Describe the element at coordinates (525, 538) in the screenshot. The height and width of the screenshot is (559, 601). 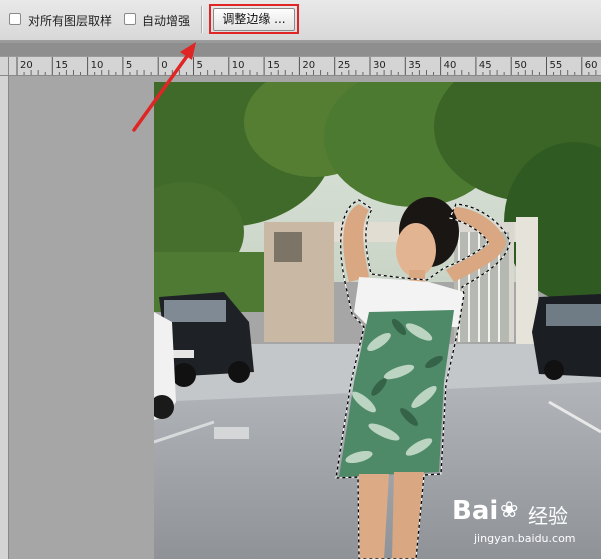
I see `watermark-url: jingyan.baidu.com` at that location.